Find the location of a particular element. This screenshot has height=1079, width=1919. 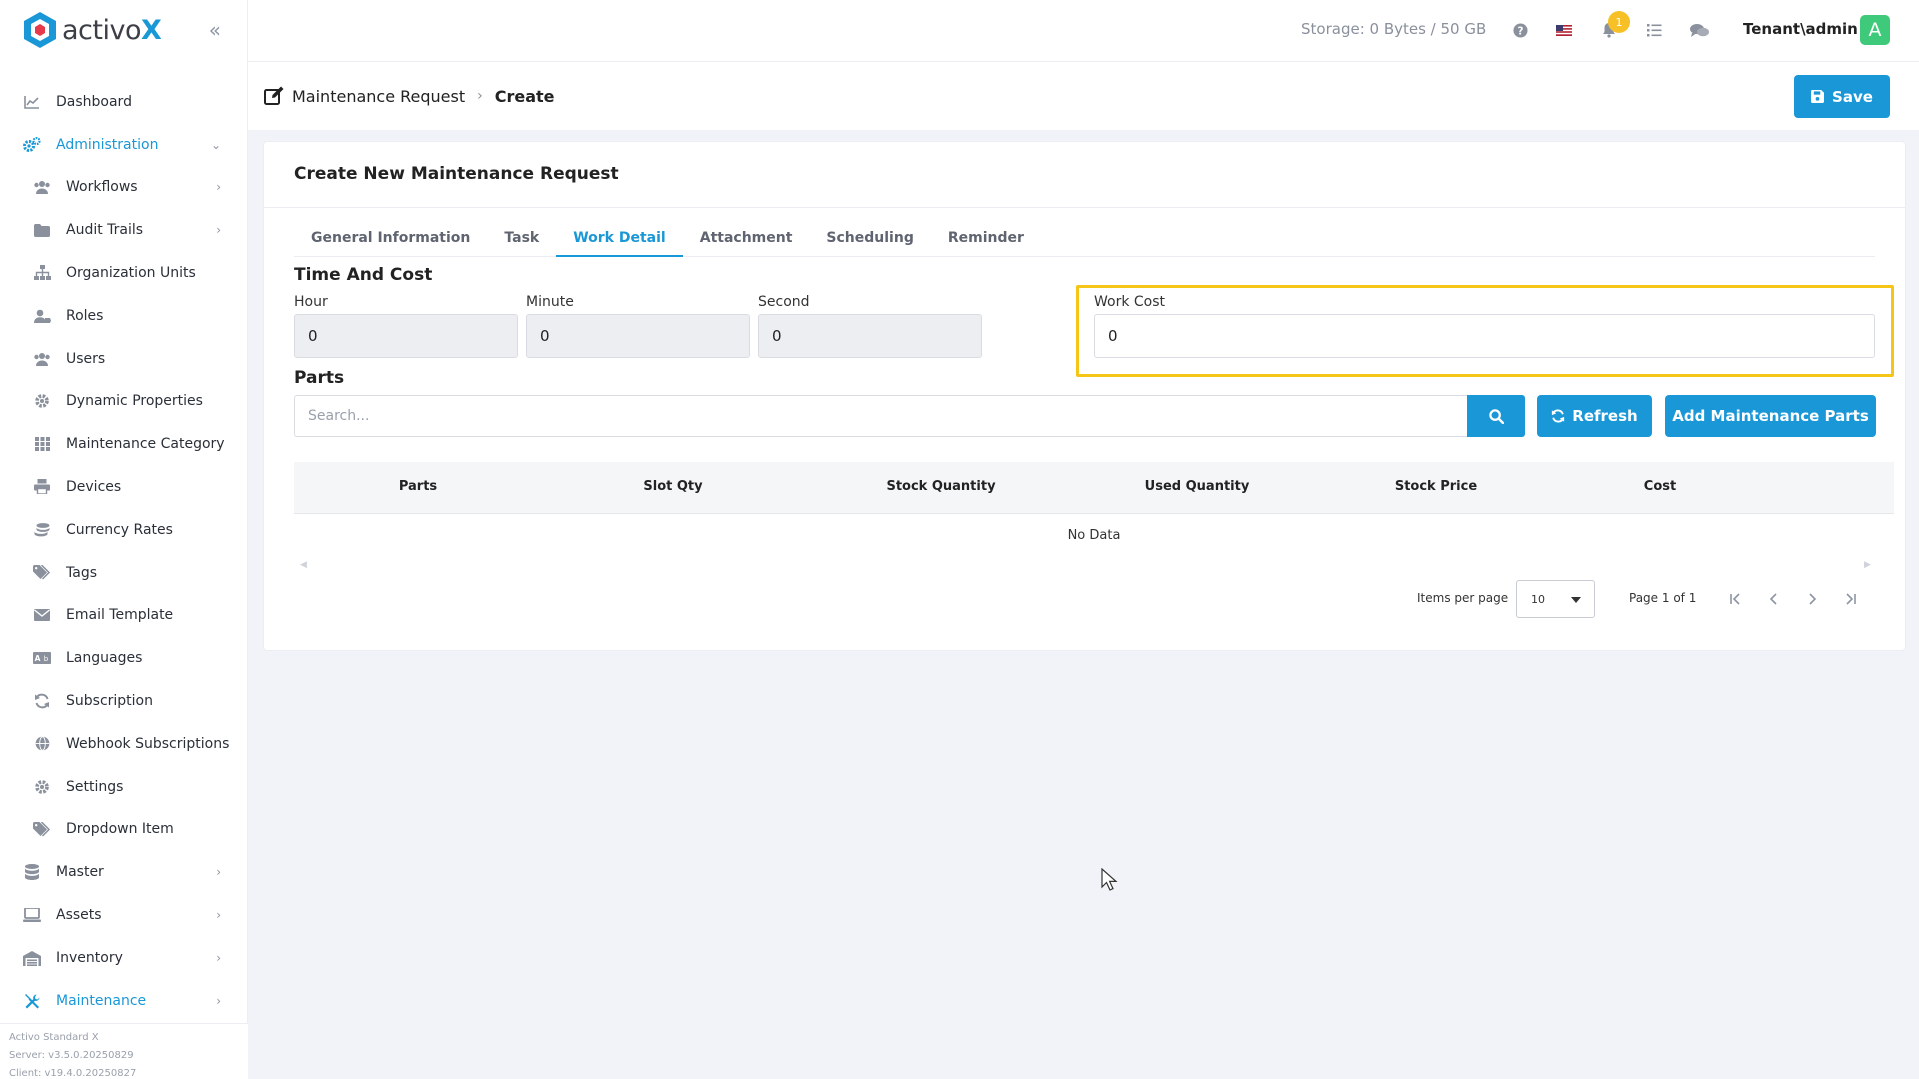

sidebar-item-label: Currency Rates is located at coordinates (119, 529).